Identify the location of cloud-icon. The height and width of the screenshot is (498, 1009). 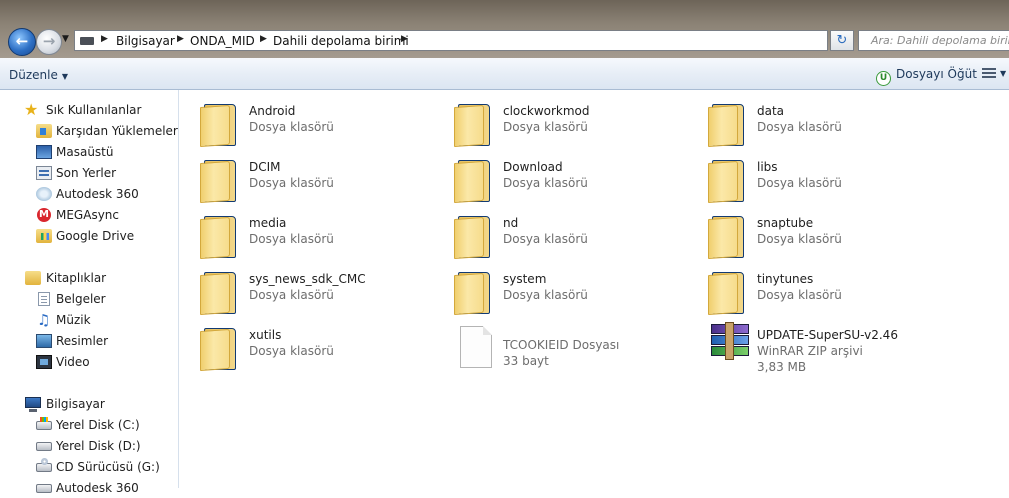
(44, 194).